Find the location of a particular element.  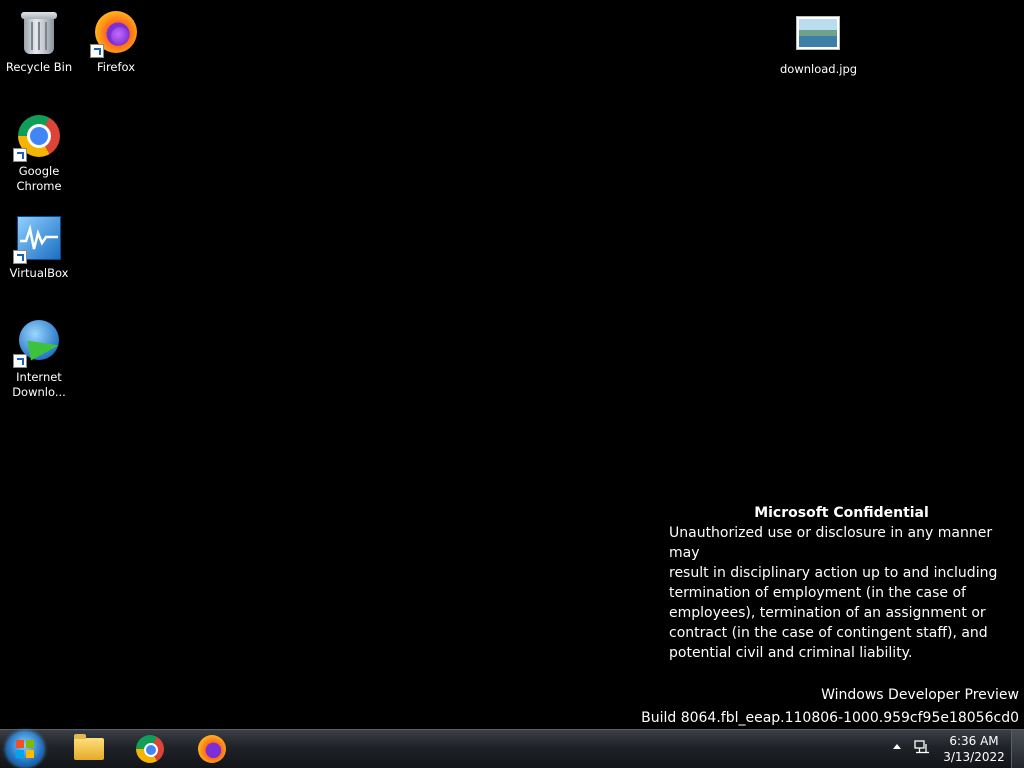

internet-download-manager-icon is located at coordinates (38, 343).